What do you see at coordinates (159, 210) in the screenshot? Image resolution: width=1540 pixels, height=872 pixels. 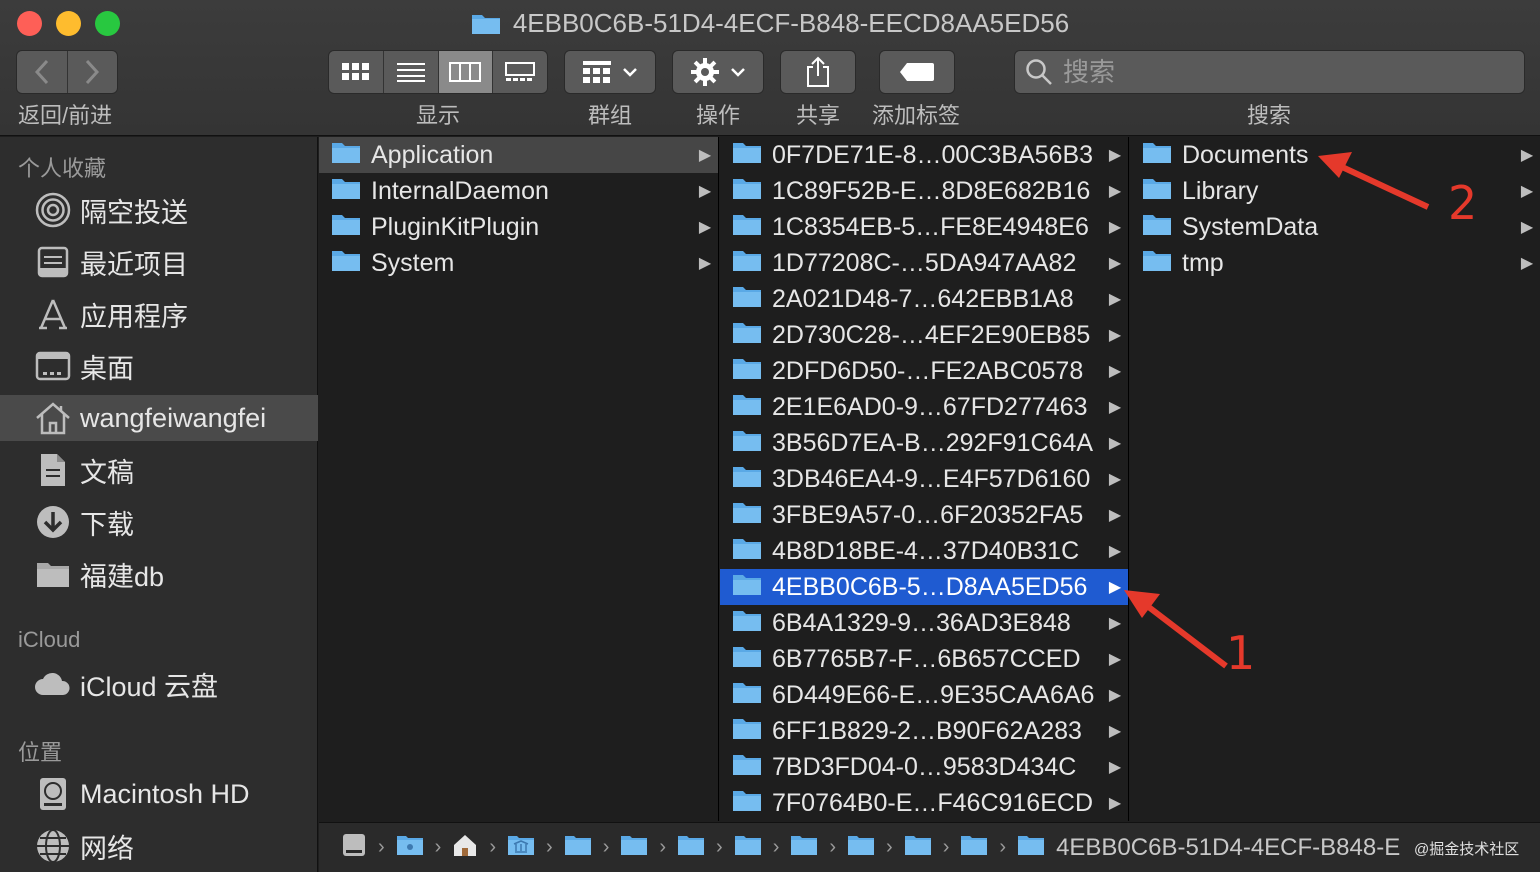 I see `sidebar-item-airdrop: 隔空投送` at bounding box center [159, 210].